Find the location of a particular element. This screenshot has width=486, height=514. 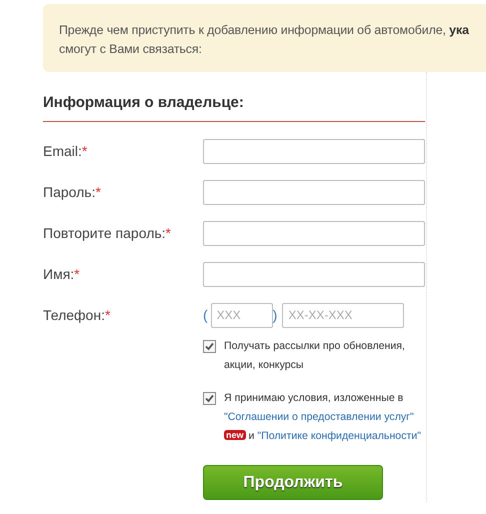

checkbox-label: Получать рассылки про обновления, акции, конкурсы is located at coordinates (315, 356).